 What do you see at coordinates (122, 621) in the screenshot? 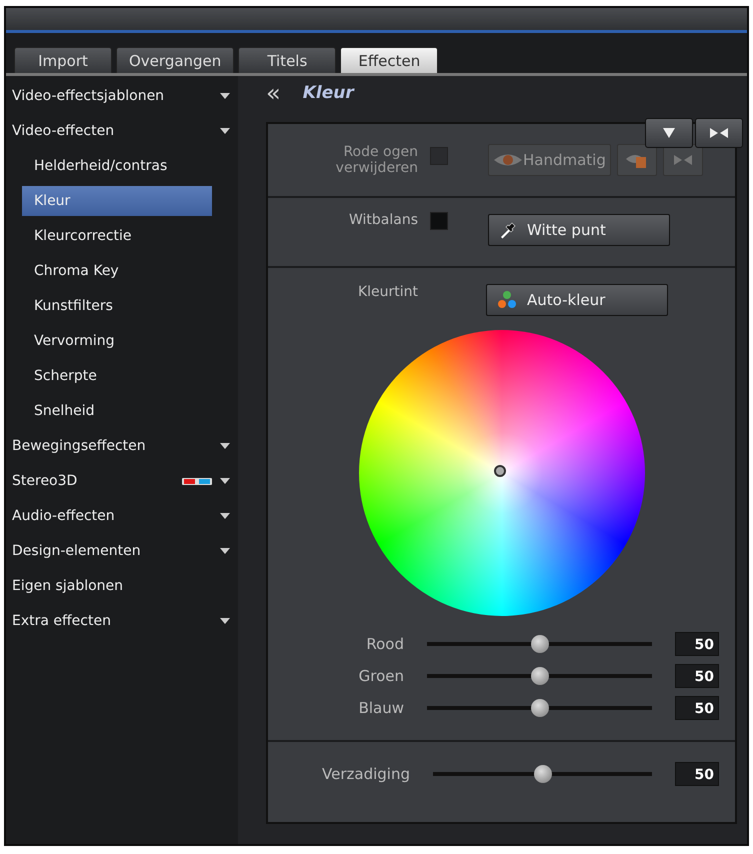
I see `sidebar-item: Extra effecten` at bounding box center [122, 621].